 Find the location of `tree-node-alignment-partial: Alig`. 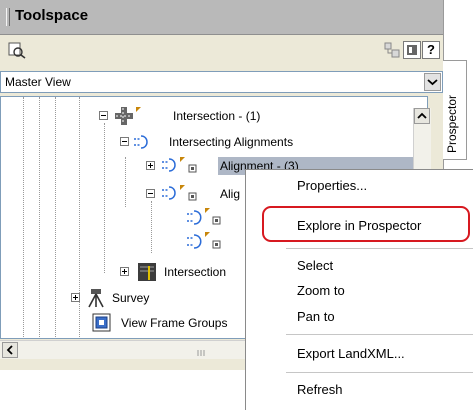

tree-node-alignment-partial: Alig is located at coordinates (193, 194).